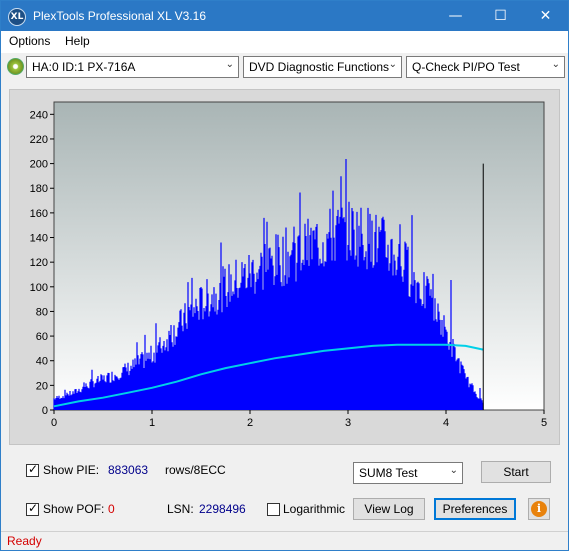 Image resolution: width=569 pixels, height=551 pixels. I want to click on y-tick-label: 140, so click(39, 239).